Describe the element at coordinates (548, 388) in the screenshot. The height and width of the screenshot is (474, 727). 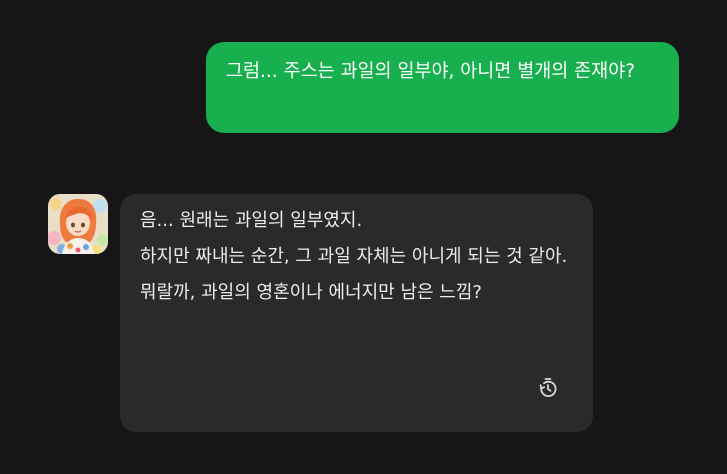
I see `timer-history-icon` at that location.